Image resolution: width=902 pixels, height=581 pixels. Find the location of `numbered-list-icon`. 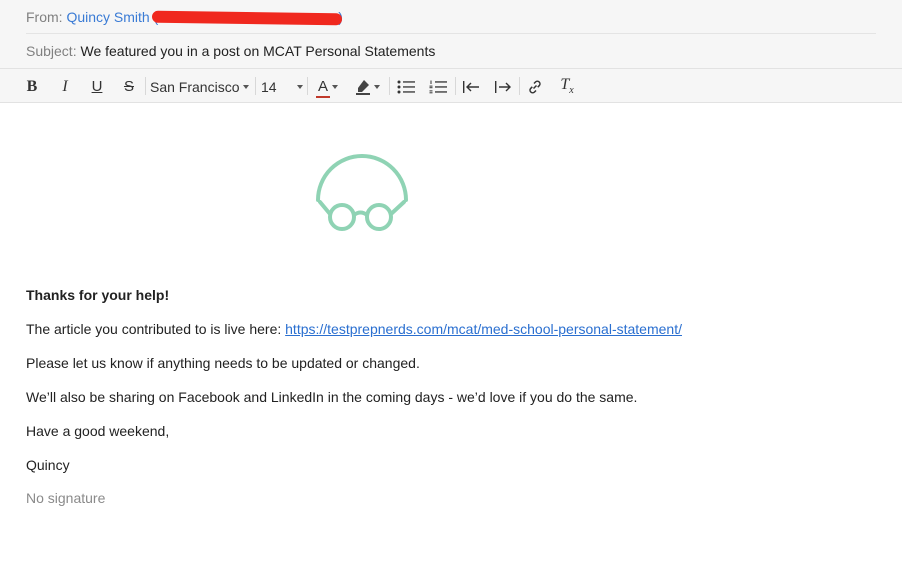

numbered-list-icon is located at coordinates (438, 86).